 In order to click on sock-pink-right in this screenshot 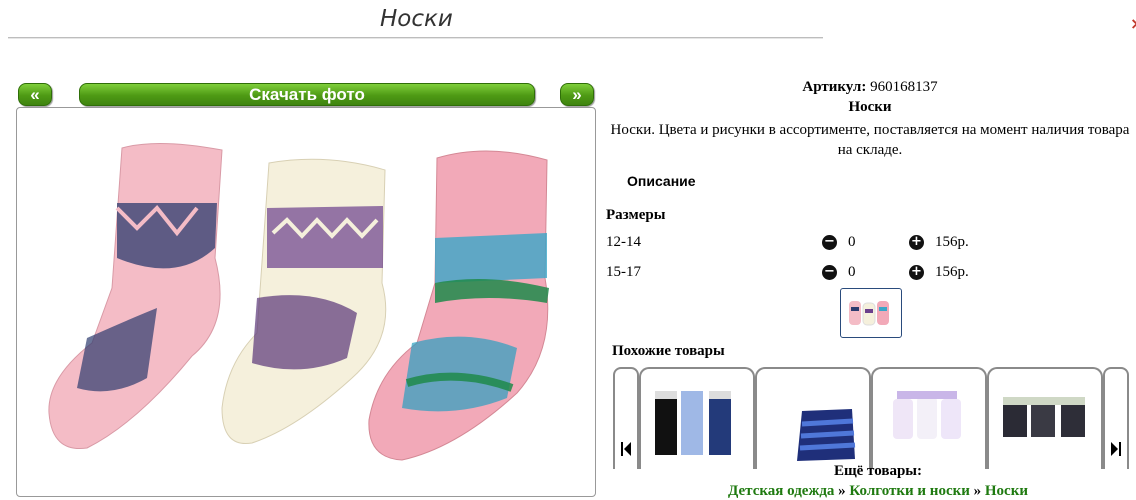, I will do `click(458, 305)`.